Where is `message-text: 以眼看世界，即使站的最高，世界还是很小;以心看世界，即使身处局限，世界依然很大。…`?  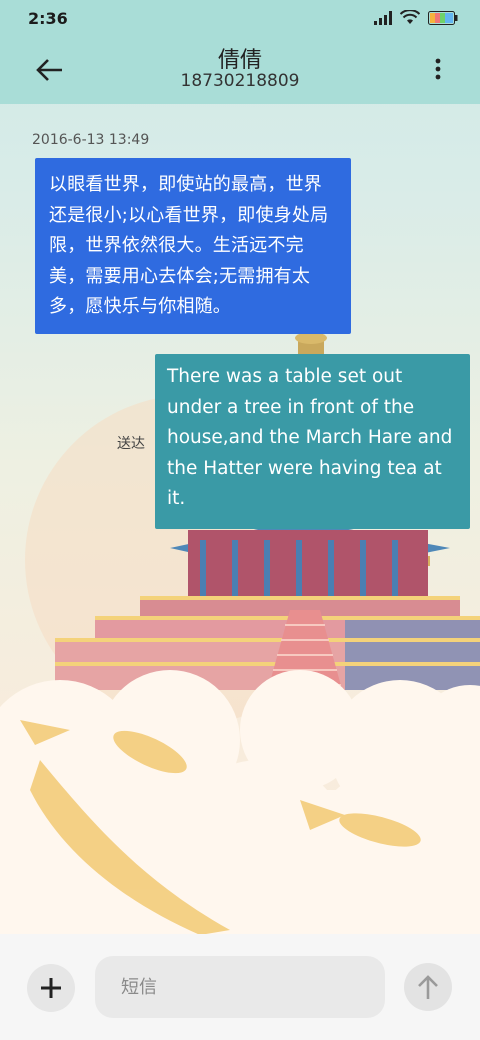 message-text: 以眼看世界，即使站的最高，世界还是很小;以心看世界，即使身处局限，世界依然很大。… is located at coordinates (189, 245).